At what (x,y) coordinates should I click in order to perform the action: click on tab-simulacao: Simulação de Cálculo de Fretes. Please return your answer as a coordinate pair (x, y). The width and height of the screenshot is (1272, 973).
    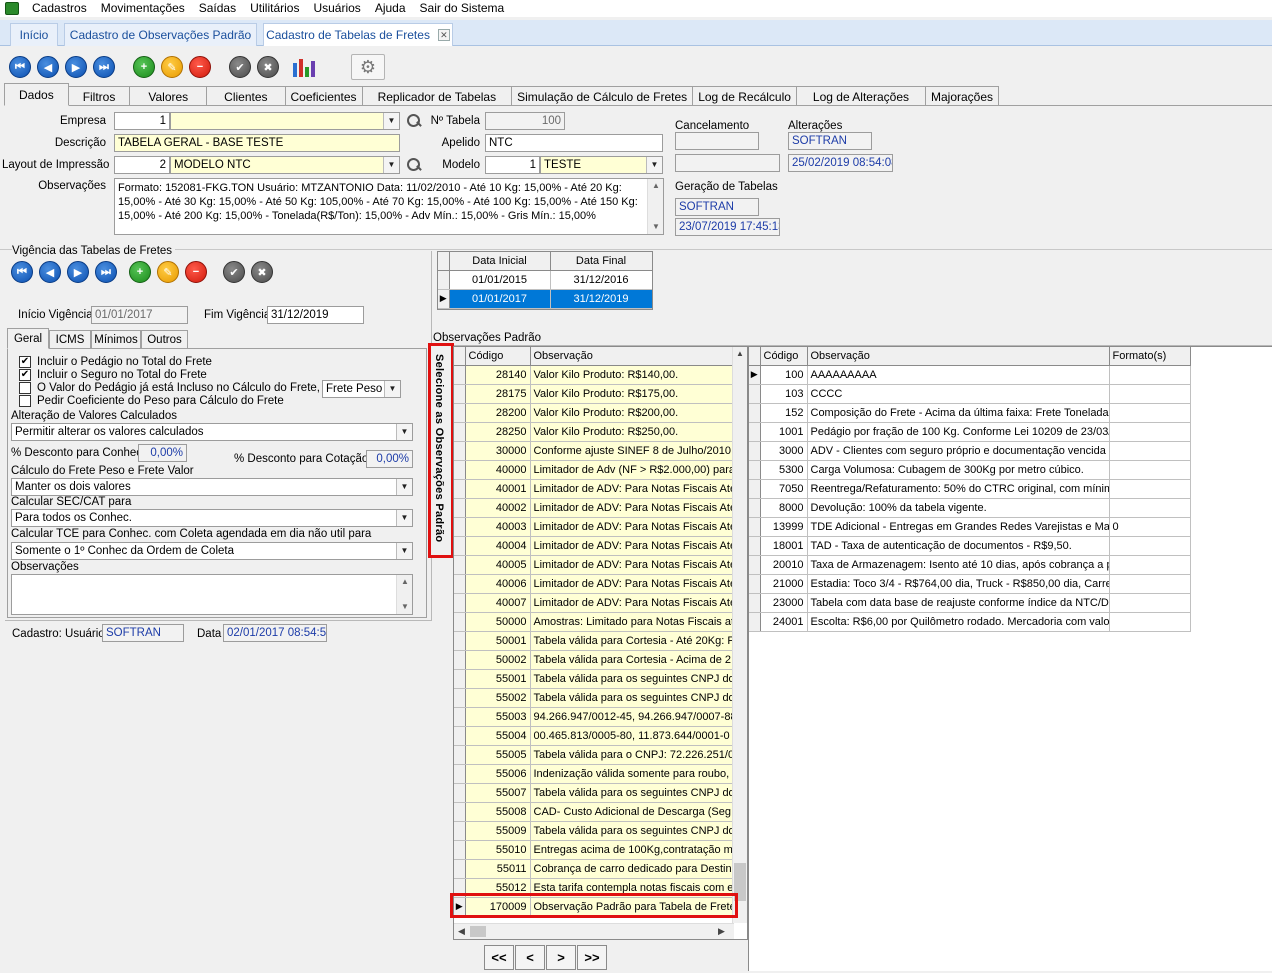
    Looking at the image, I should click on (602, 96).